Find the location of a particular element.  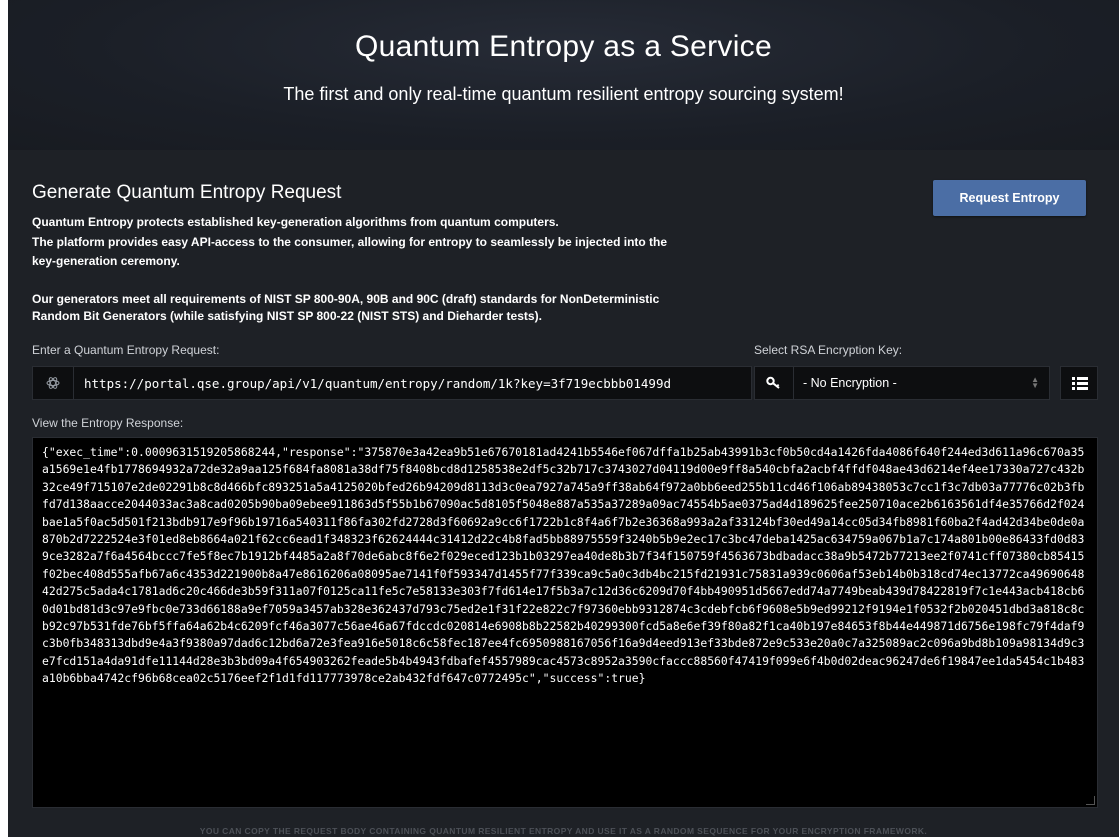

request-label: Enter a Quantum Entropy Request: is located at coordinates (126, 350).